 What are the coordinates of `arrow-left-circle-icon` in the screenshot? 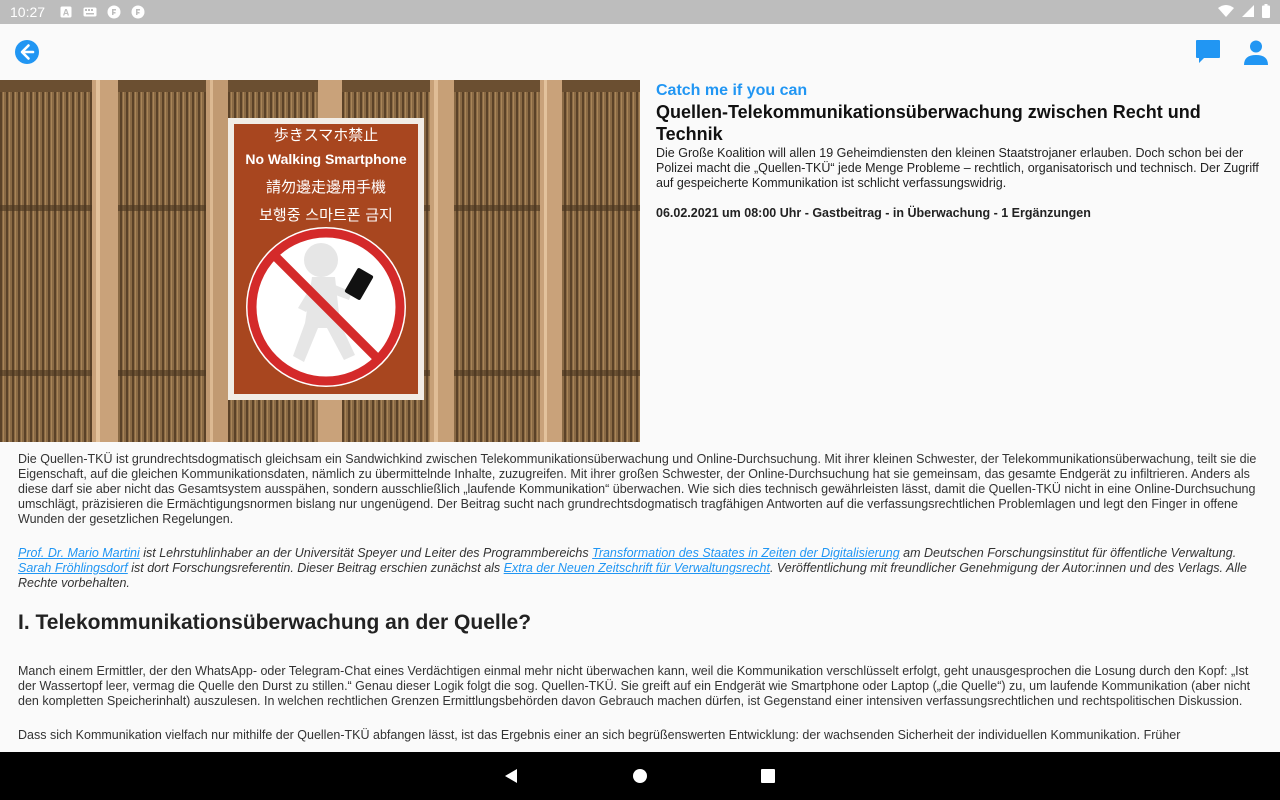 It's located at (27, 52).